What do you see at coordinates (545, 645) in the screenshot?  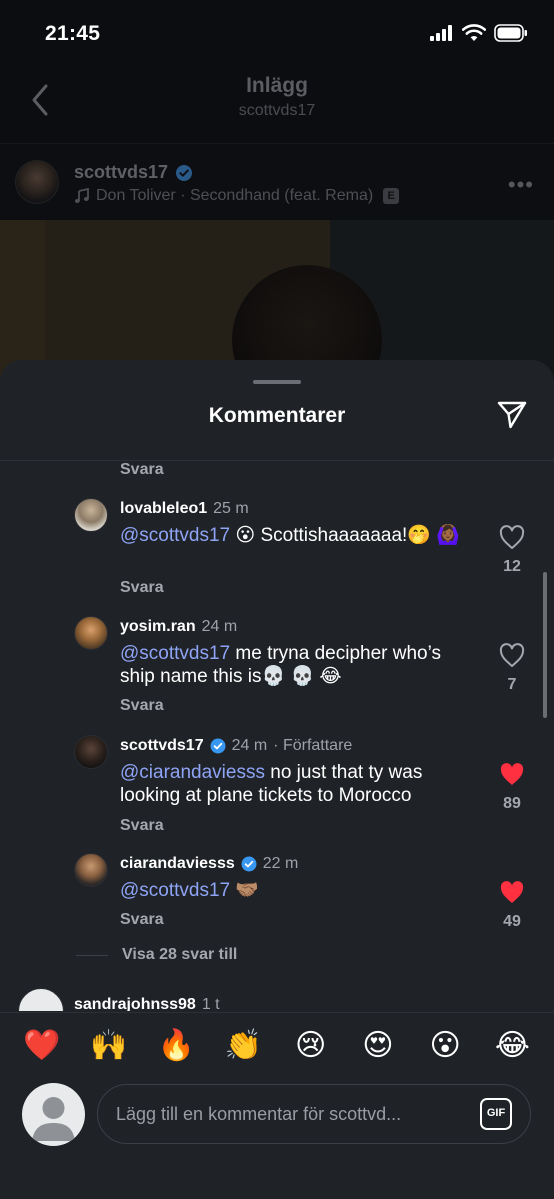 I see `scrollbar` at bounding box center [545, 645].